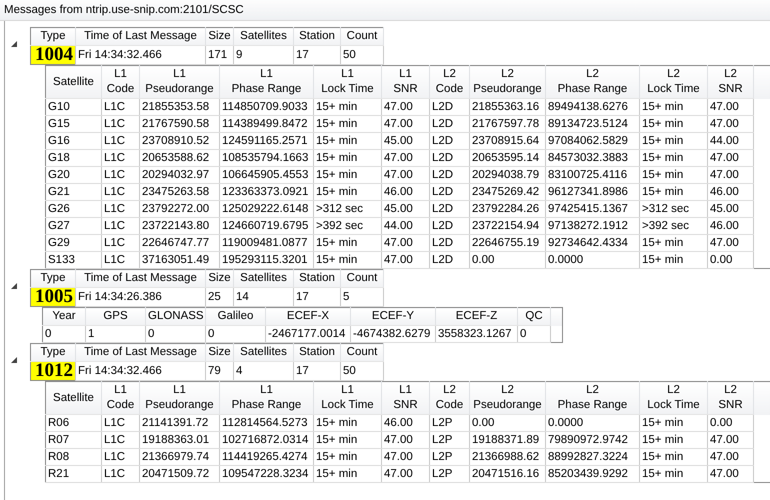 This screenshot has width=770, height=500. What do you see at coordinates (308, 317) in the screenshot?
I see `column-header: ECEF-X` at bounding box center [308, 317].